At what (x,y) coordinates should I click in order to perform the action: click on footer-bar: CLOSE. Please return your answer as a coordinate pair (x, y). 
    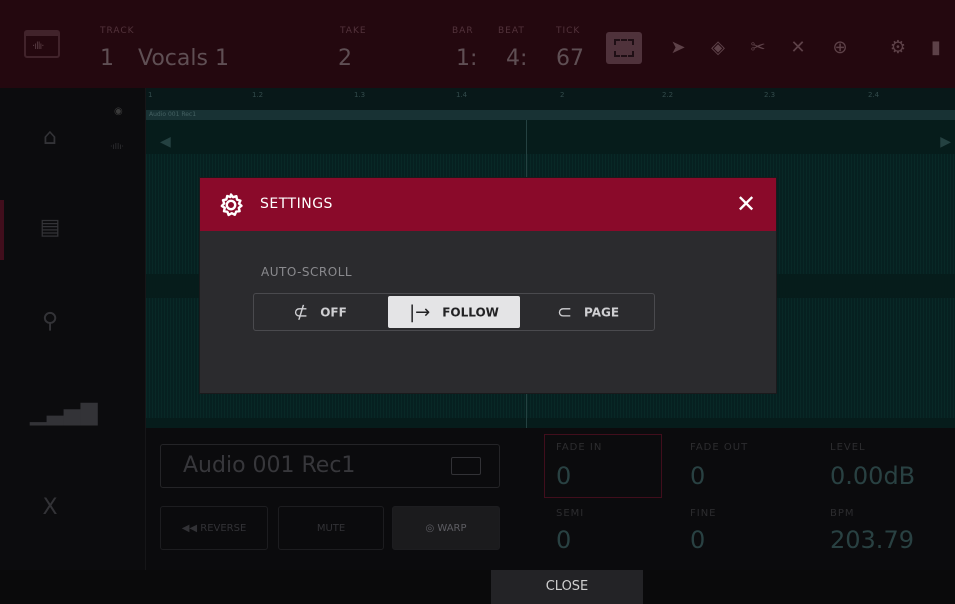
    Looking at the image, I should click on (477, 587).